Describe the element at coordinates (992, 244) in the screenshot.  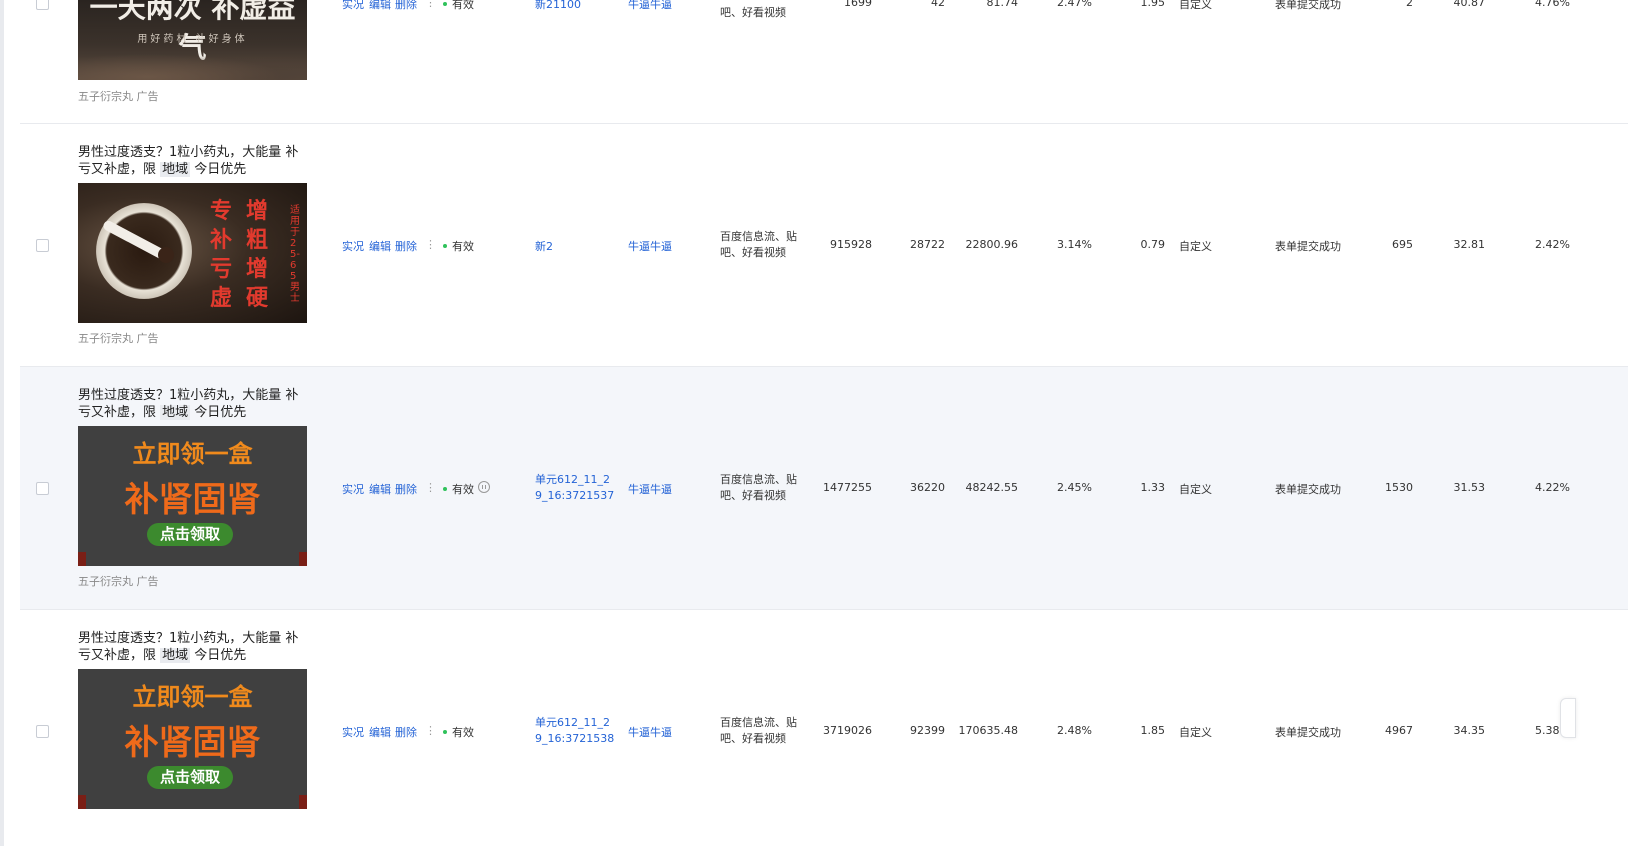
I see `cost: 22800.96` at that location.